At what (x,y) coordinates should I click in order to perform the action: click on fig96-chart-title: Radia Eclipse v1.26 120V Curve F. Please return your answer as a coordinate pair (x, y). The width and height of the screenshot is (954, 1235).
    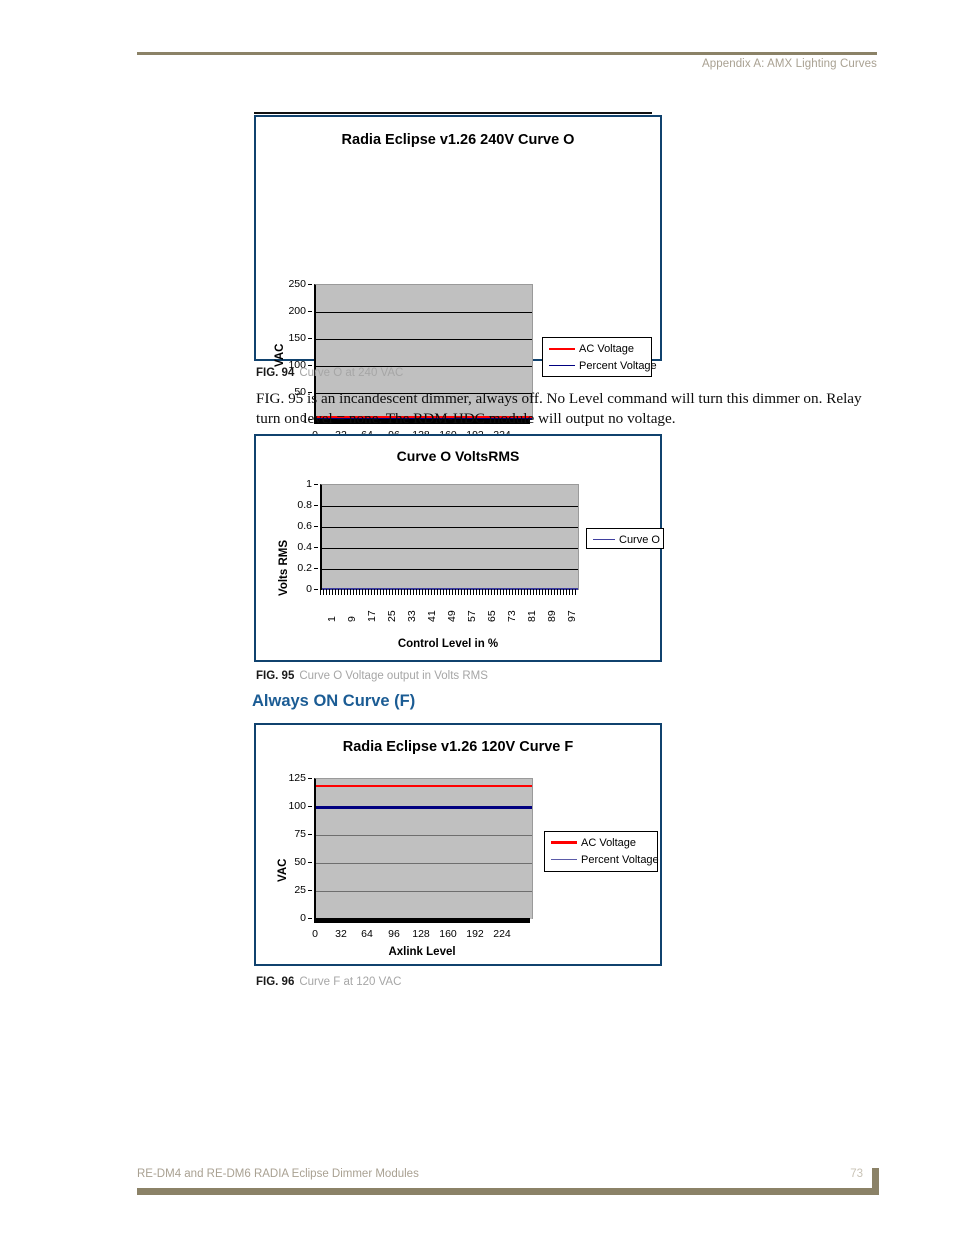
    Looking at the image, I should click on (458, 747).